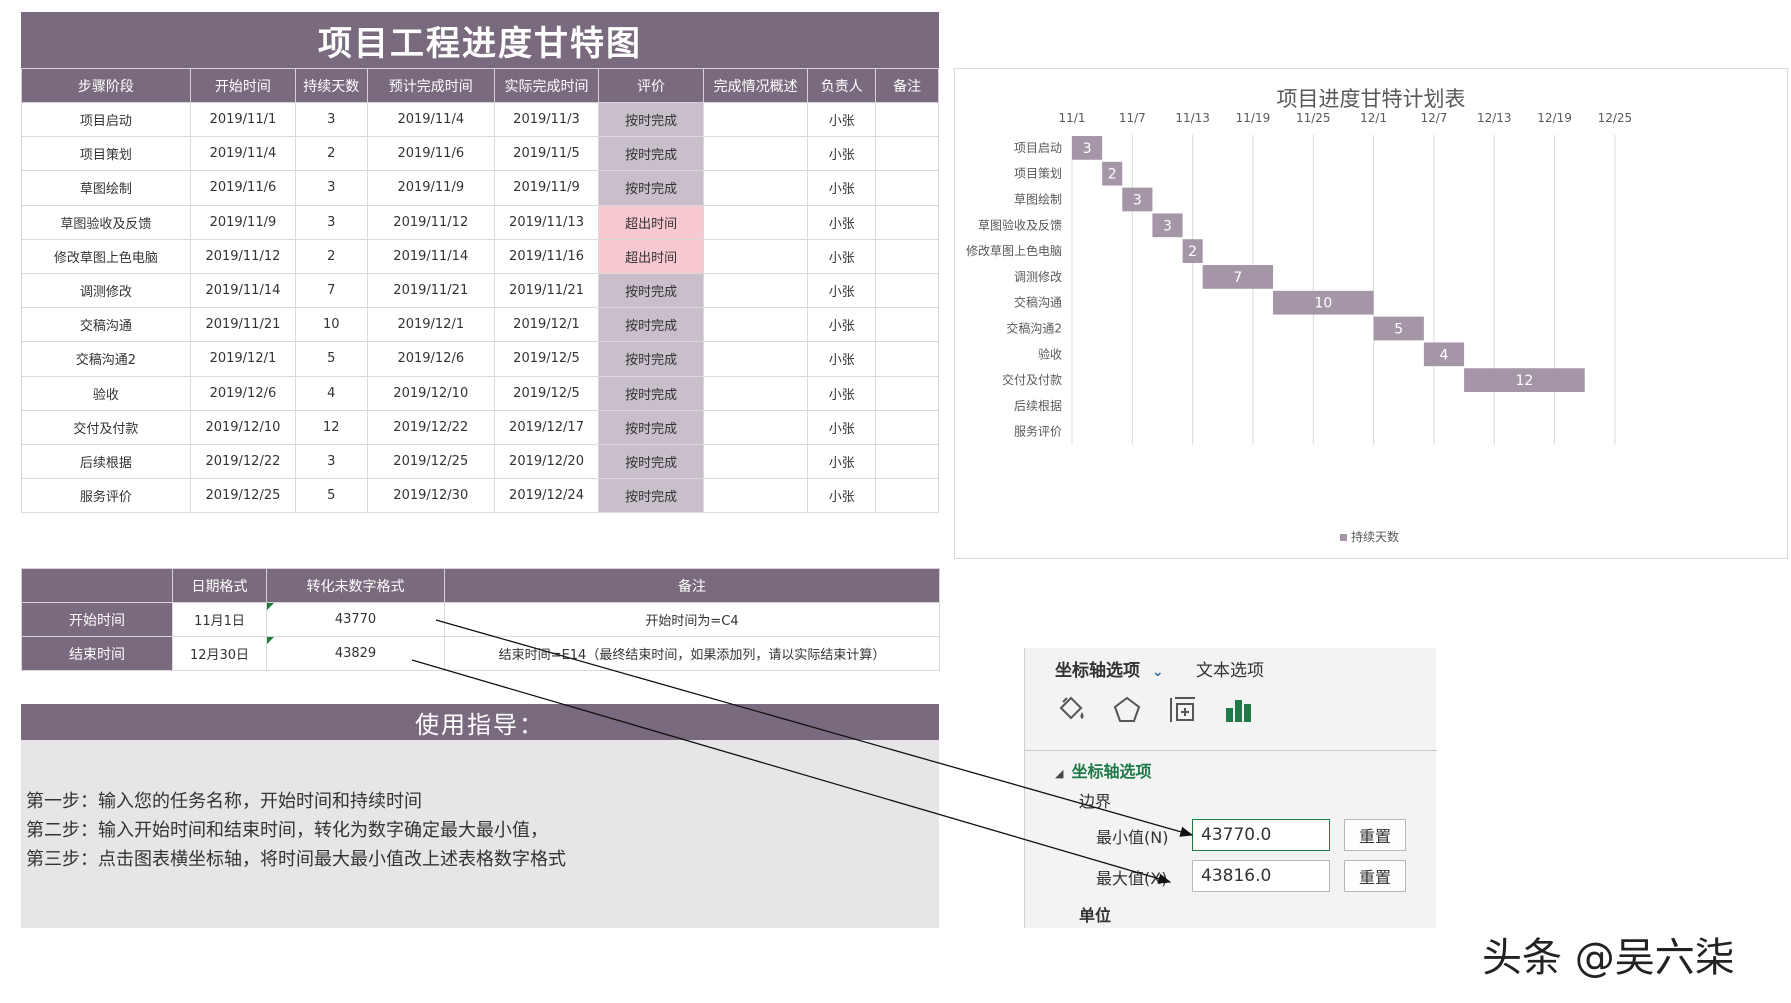 The image size is (1791, 1003). Describe the element at coordinates (431, 496) in the screenshot. I see `cell-plan-end: 2019/12/30` at that location.